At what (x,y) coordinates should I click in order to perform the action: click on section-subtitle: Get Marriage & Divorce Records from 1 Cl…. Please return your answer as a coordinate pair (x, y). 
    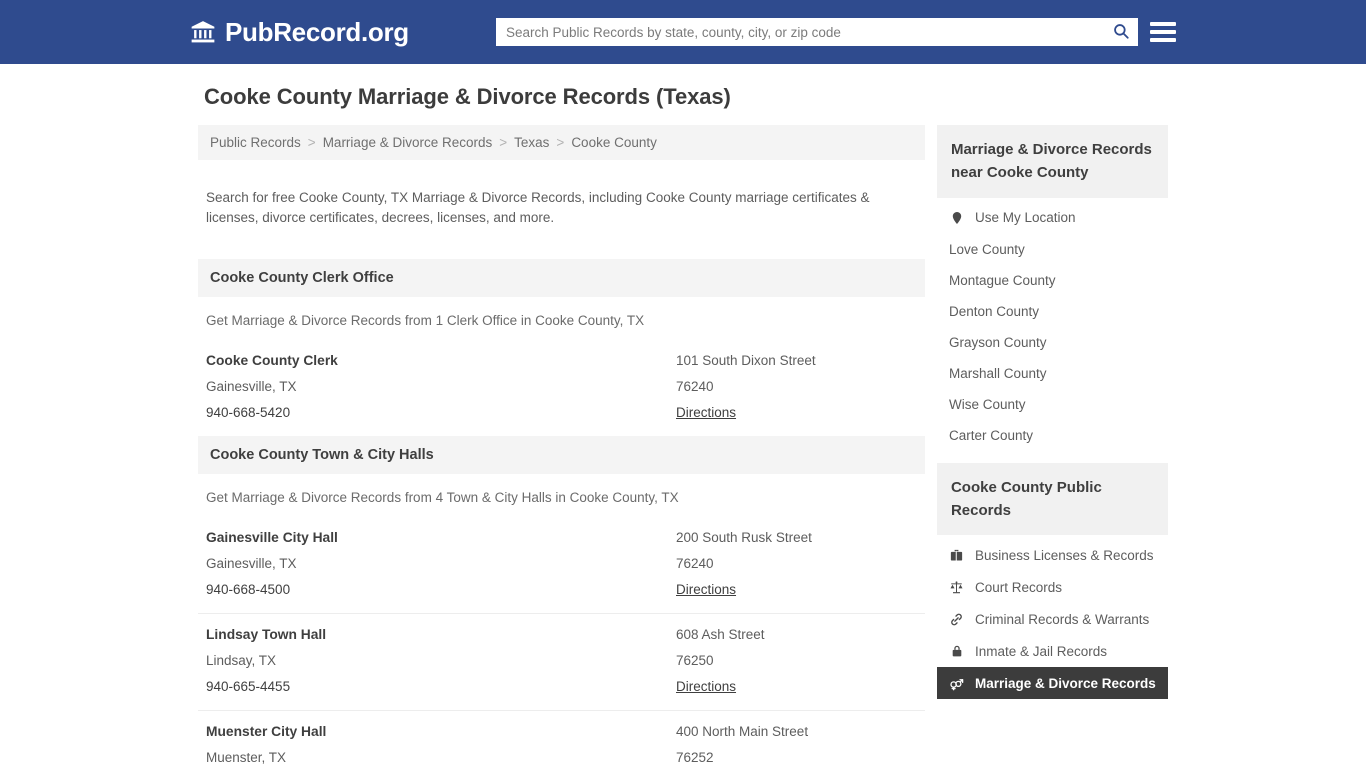
    Looking at the image, I should click on (425, 320).